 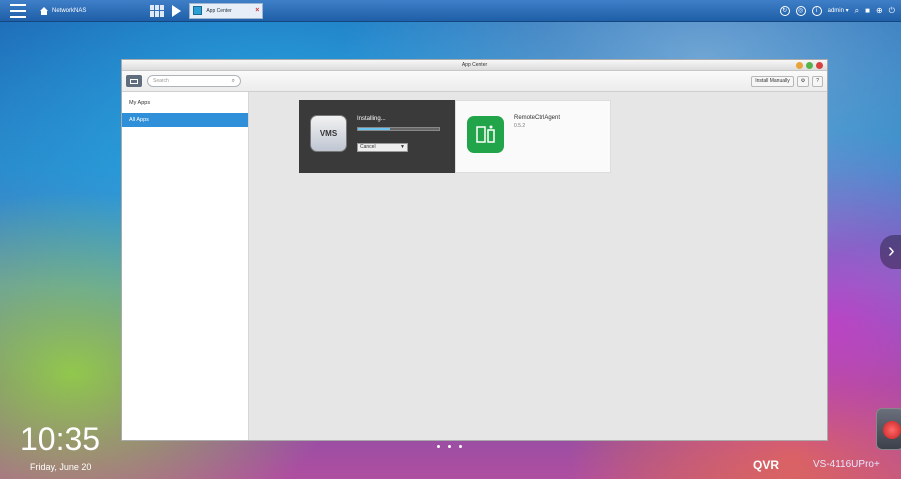 I want to click on user-menu: admin ▾, so click(x=838, y=10).